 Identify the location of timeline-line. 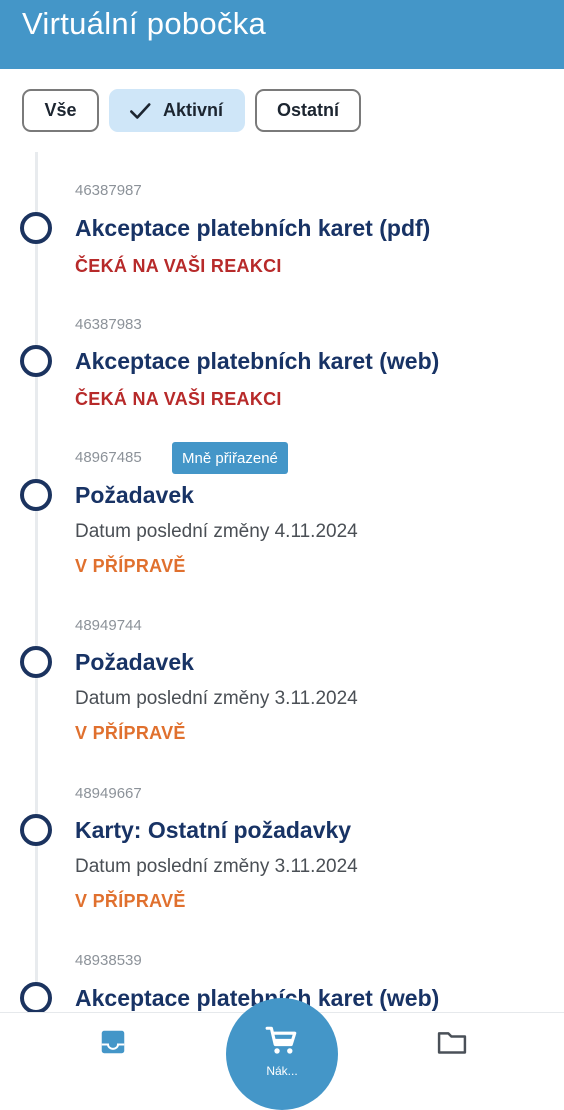
(36, 582).